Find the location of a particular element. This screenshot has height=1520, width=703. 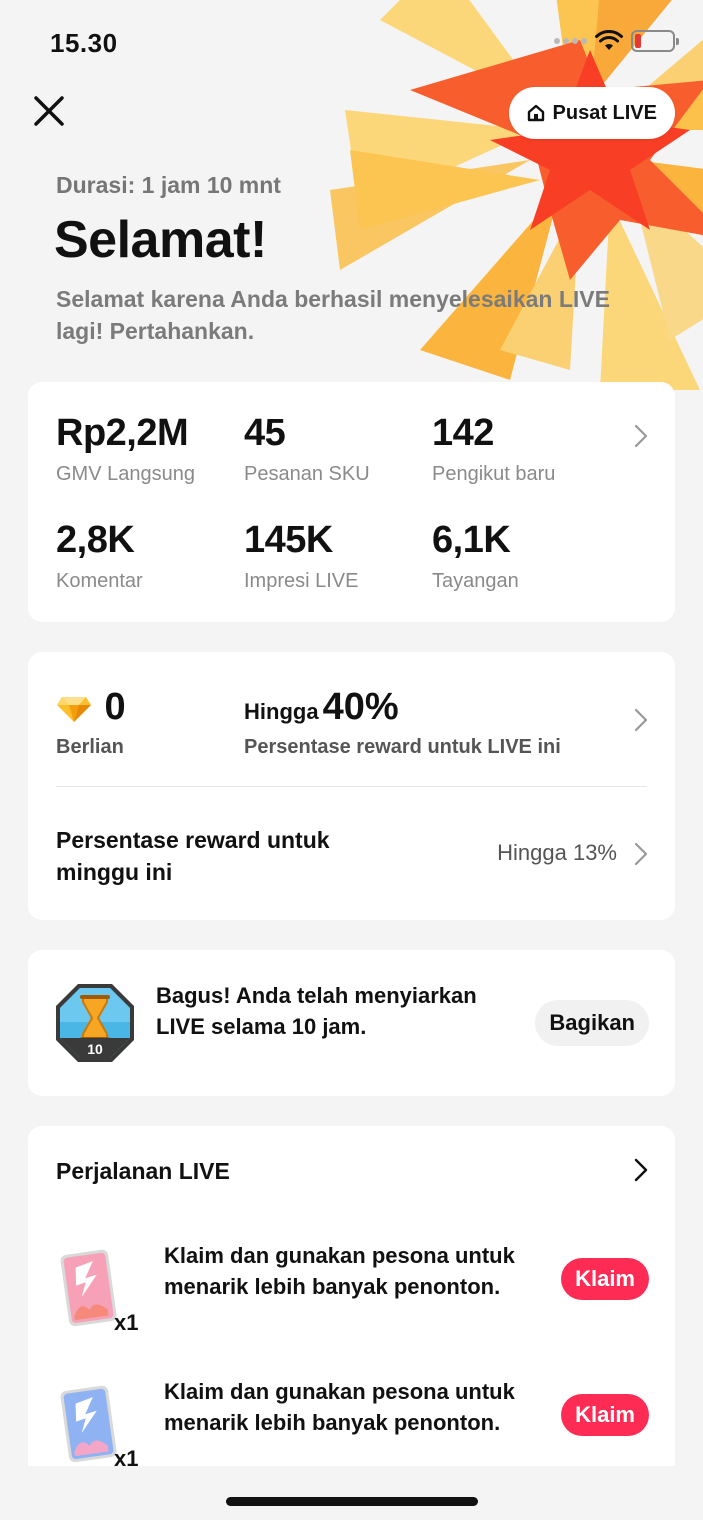

stat-comments: 2,8K Komentar is located at coordinates (99, 556).